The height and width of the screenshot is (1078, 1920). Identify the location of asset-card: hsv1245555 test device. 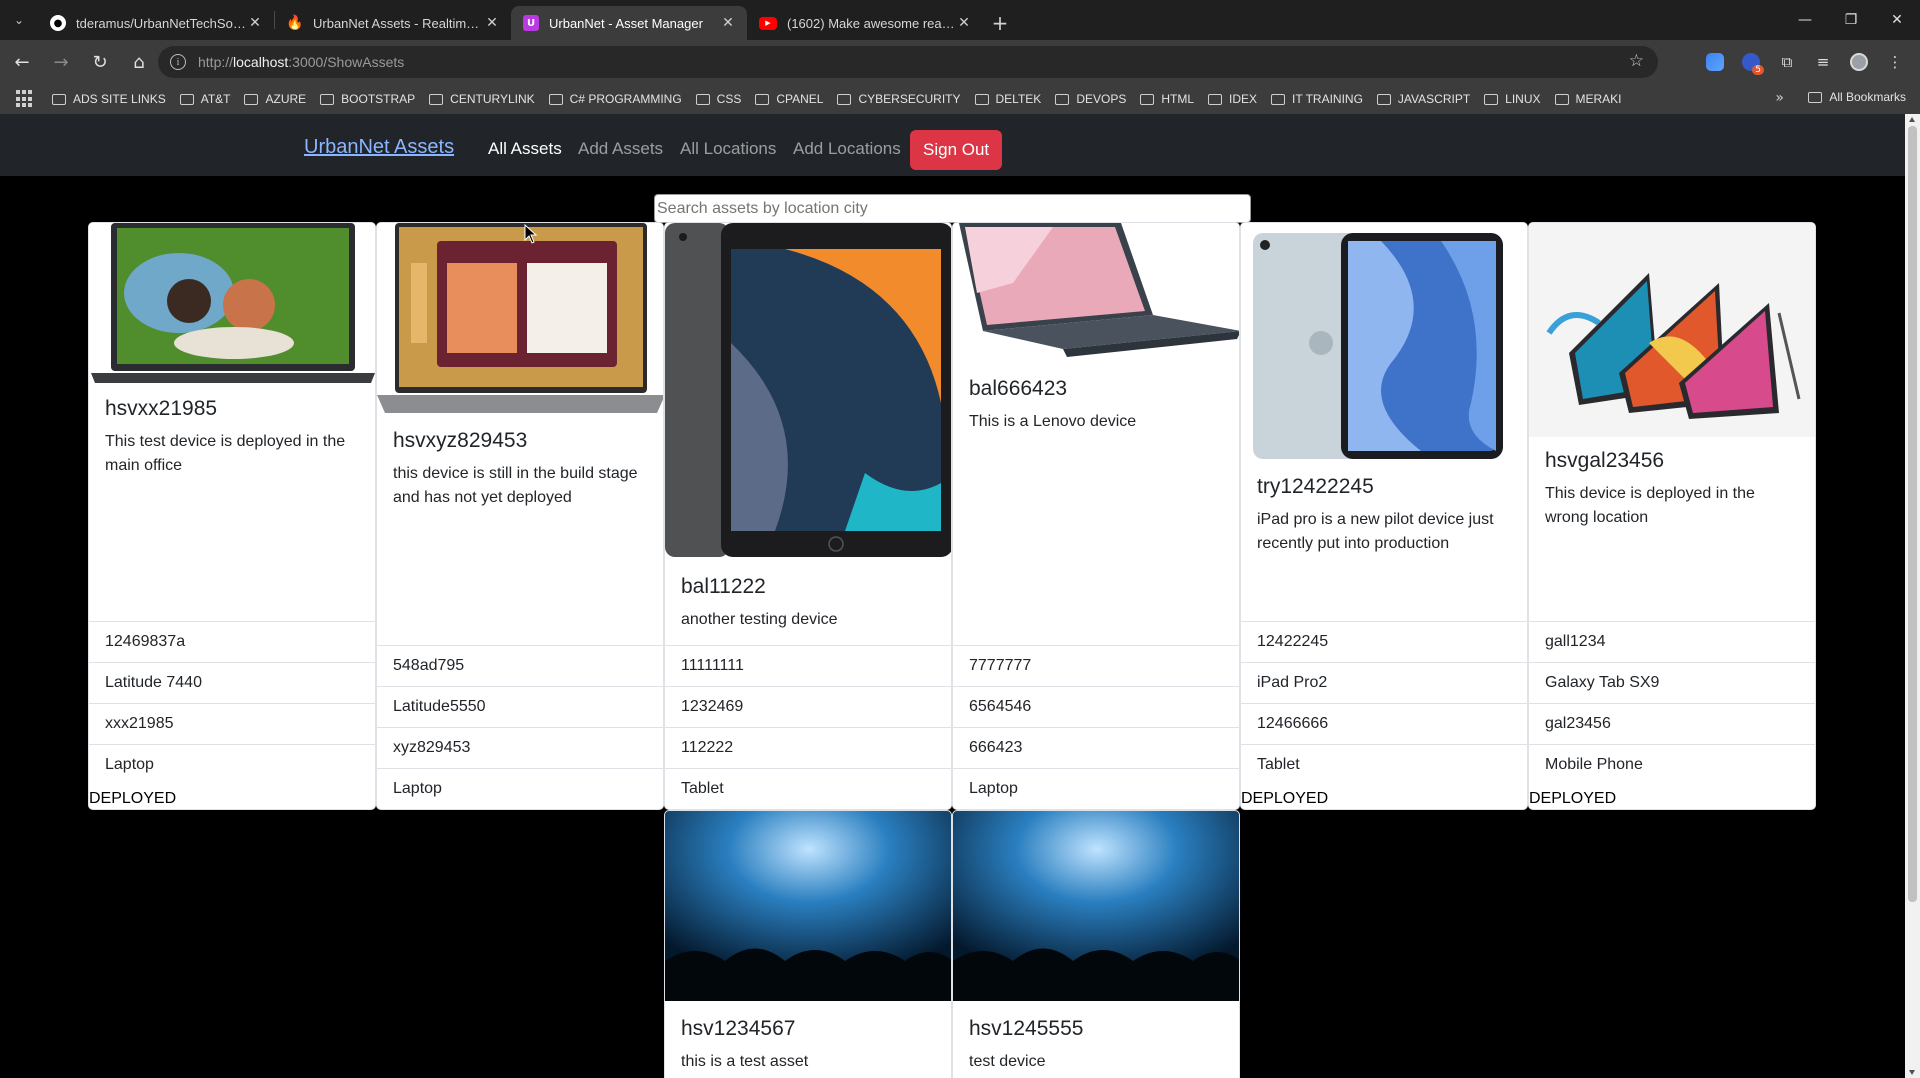
(1096, 944).